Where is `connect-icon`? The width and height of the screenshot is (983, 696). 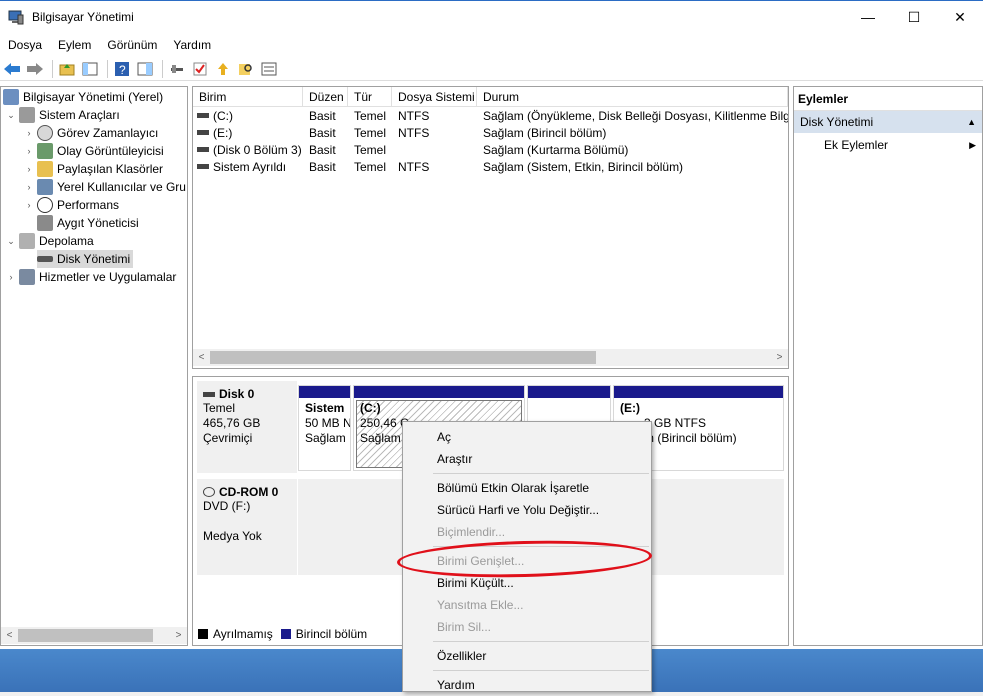
connect-icon is located at coordinates (177, 69).